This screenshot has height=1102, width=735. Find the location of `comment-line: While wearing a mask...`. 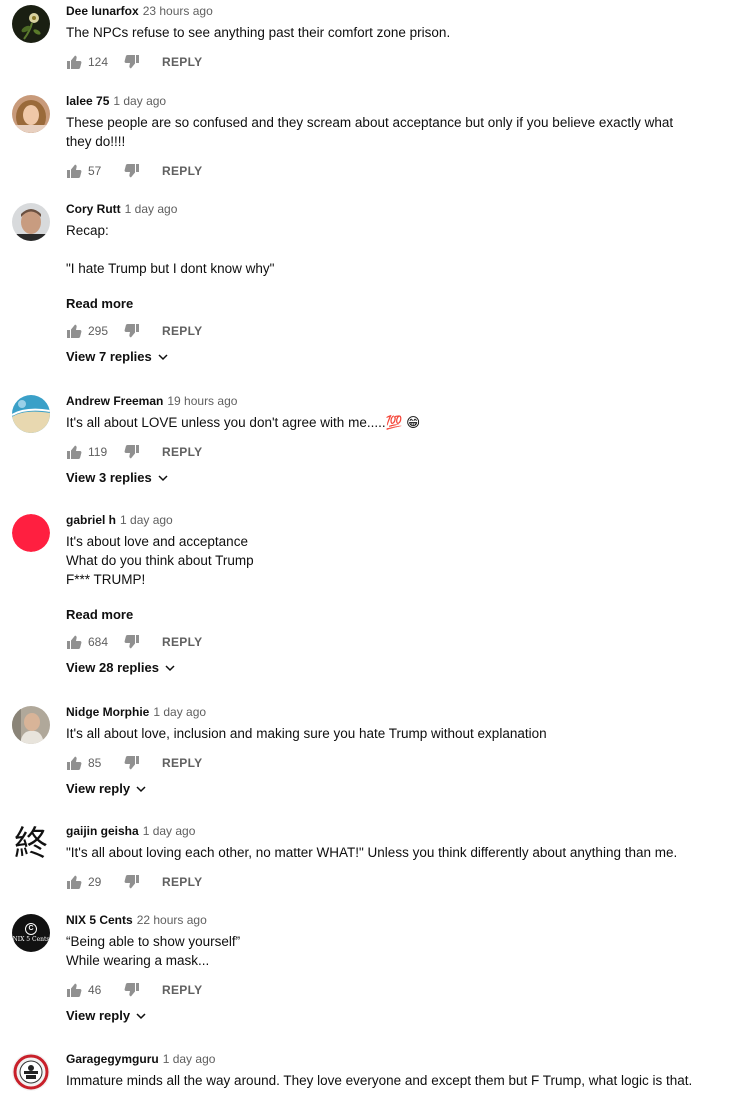

comment-line: While wearing a mask... is located at coordinates (138, 960).